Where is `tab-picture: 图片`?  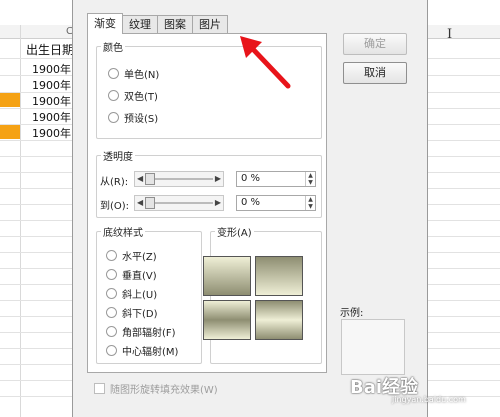 tab-picture: 图片 is located at coordinates (210, 24).